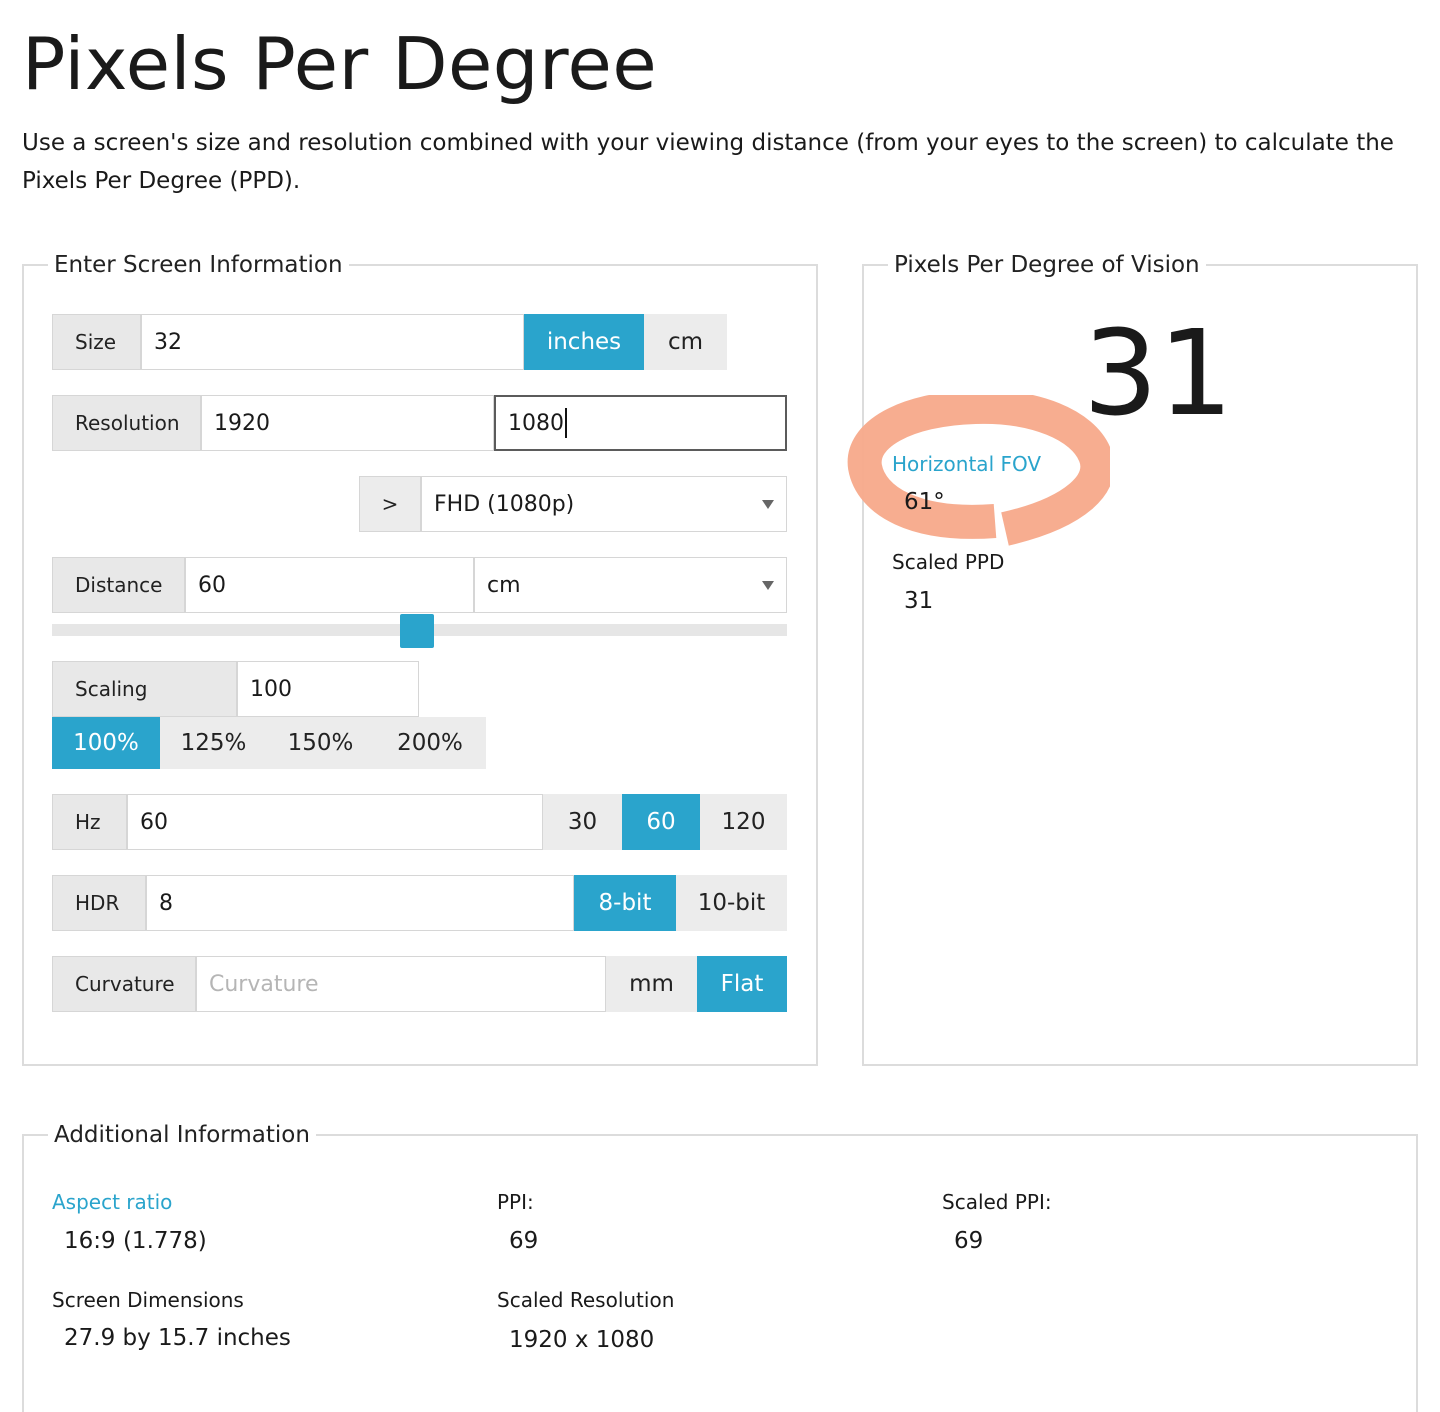 Image resolution: width=1440 pixels, height=1412 pixels. Describe the element at coordinates (320, 743) in the screenshot. I see `scaling-150-button: 150%` at that location.